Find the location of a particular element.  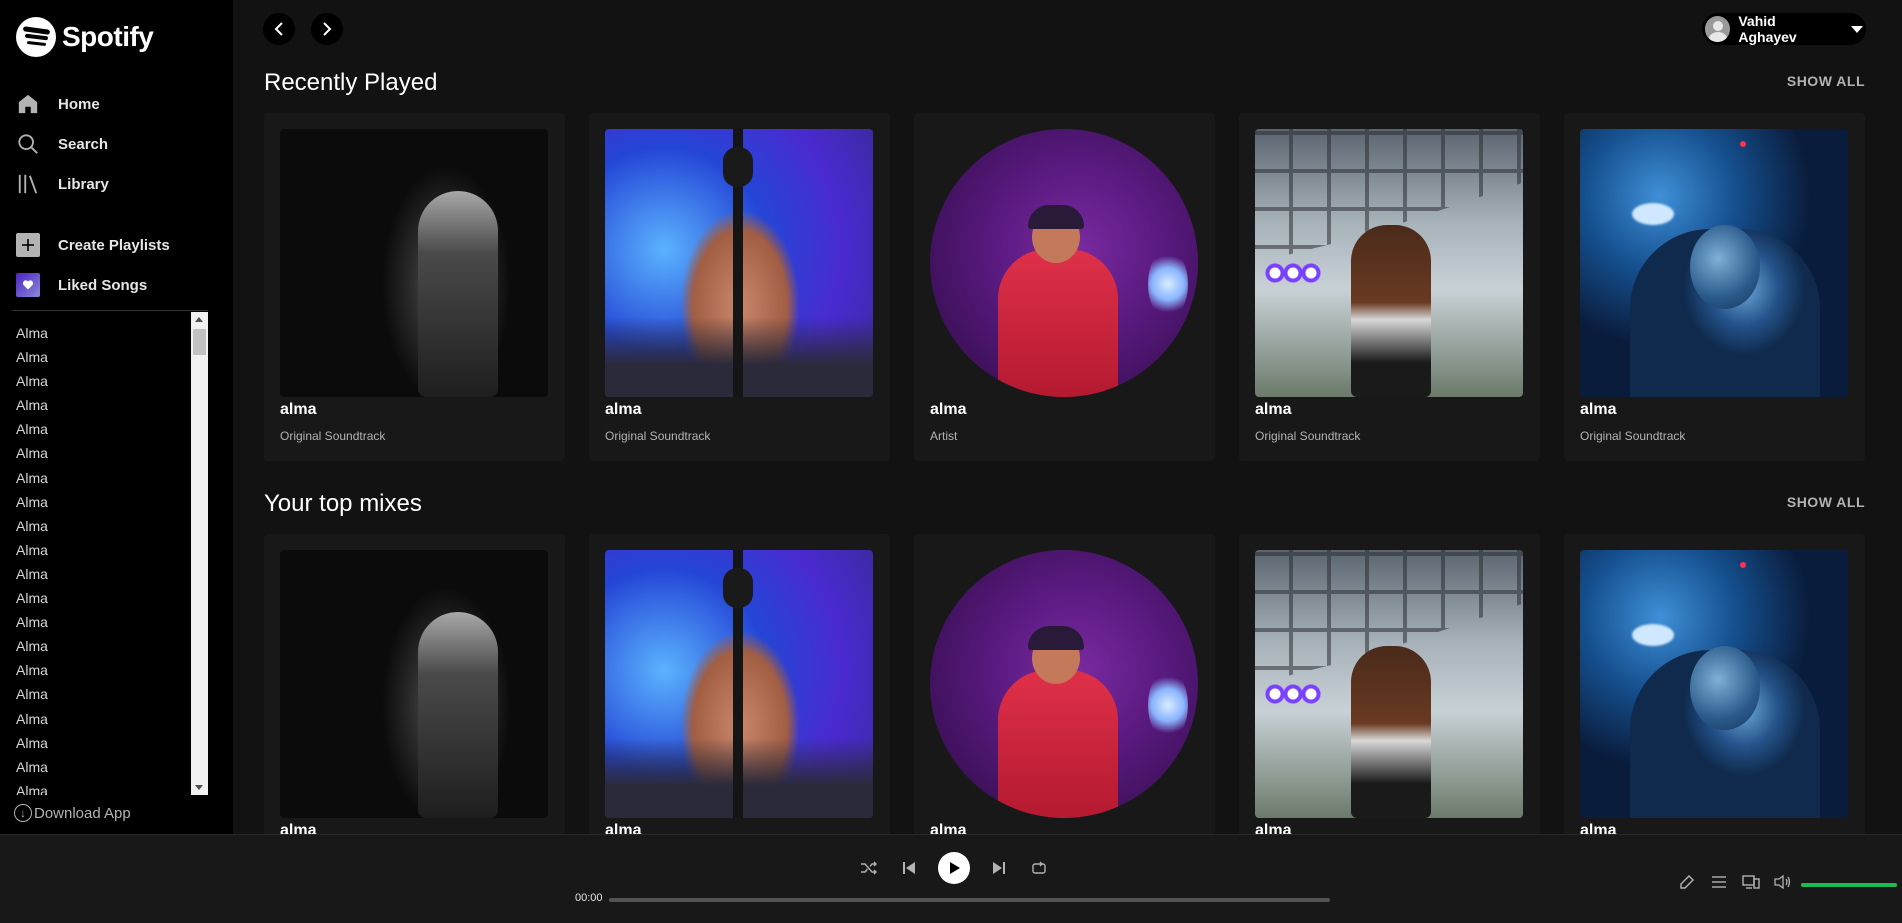

progress-bar is located at coordinates (969, 900).